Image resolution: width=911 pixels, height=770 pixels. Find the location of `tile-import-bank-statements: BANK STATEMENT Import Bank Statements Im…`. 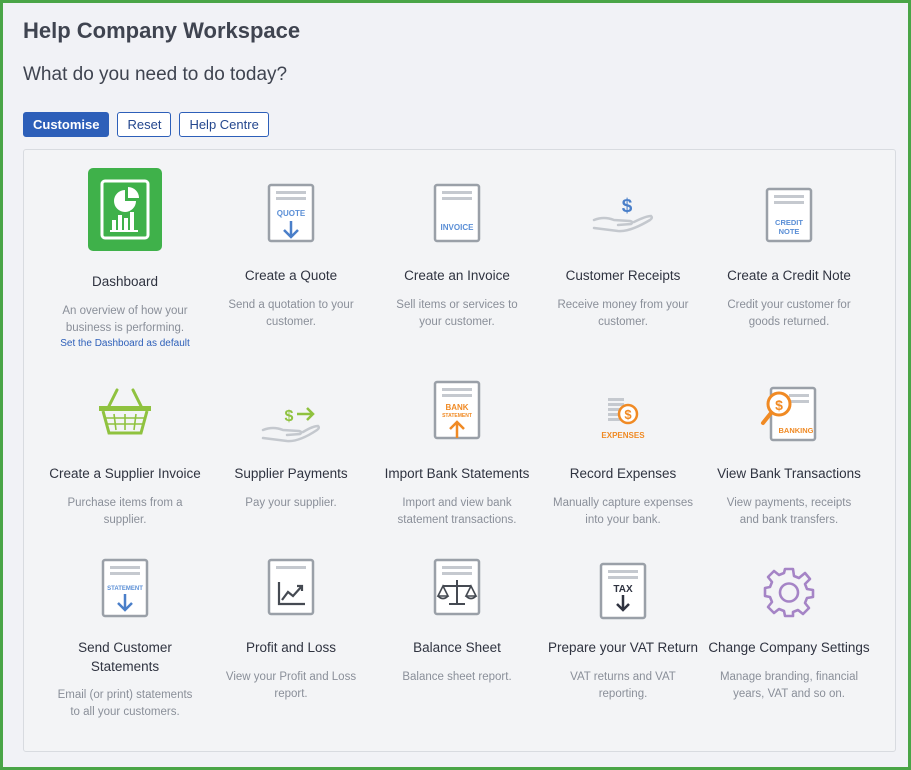

tile-import-bank-statements: BANK STATEMENT Import Bank Statements Im… is located at coordinates (457, 461).